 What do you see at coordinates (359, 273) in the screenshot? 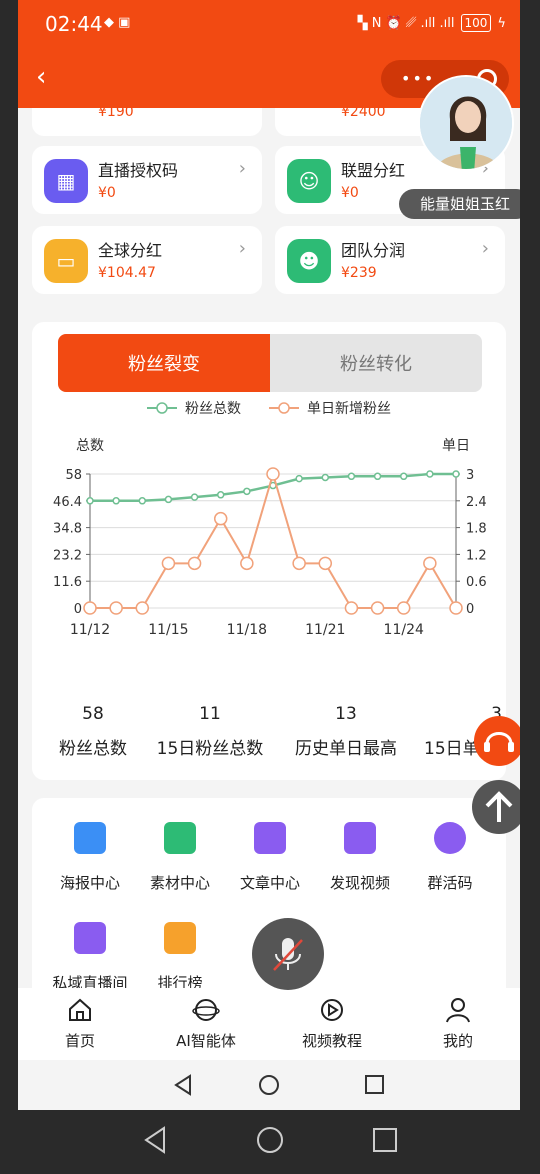
I see `tile-value: ¥239` at bounding box center [359, 273].